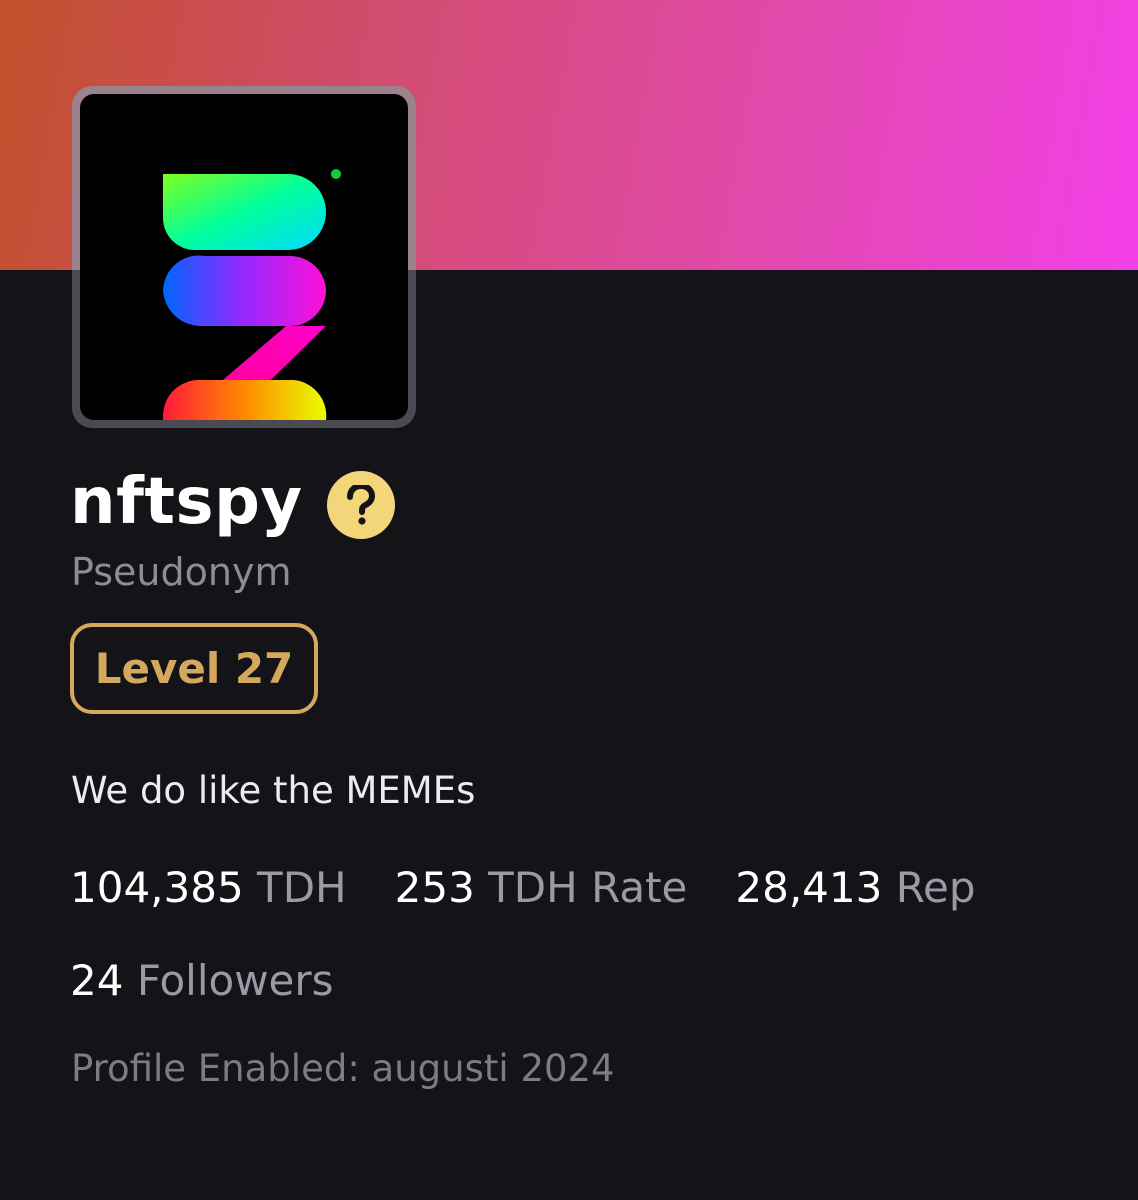 This screenshot has width=1138, height=1200. What do you see at coordinates (194, 668) in the screenshot?
I see `level-badge: Level 27` at bounding box center [194, 668].